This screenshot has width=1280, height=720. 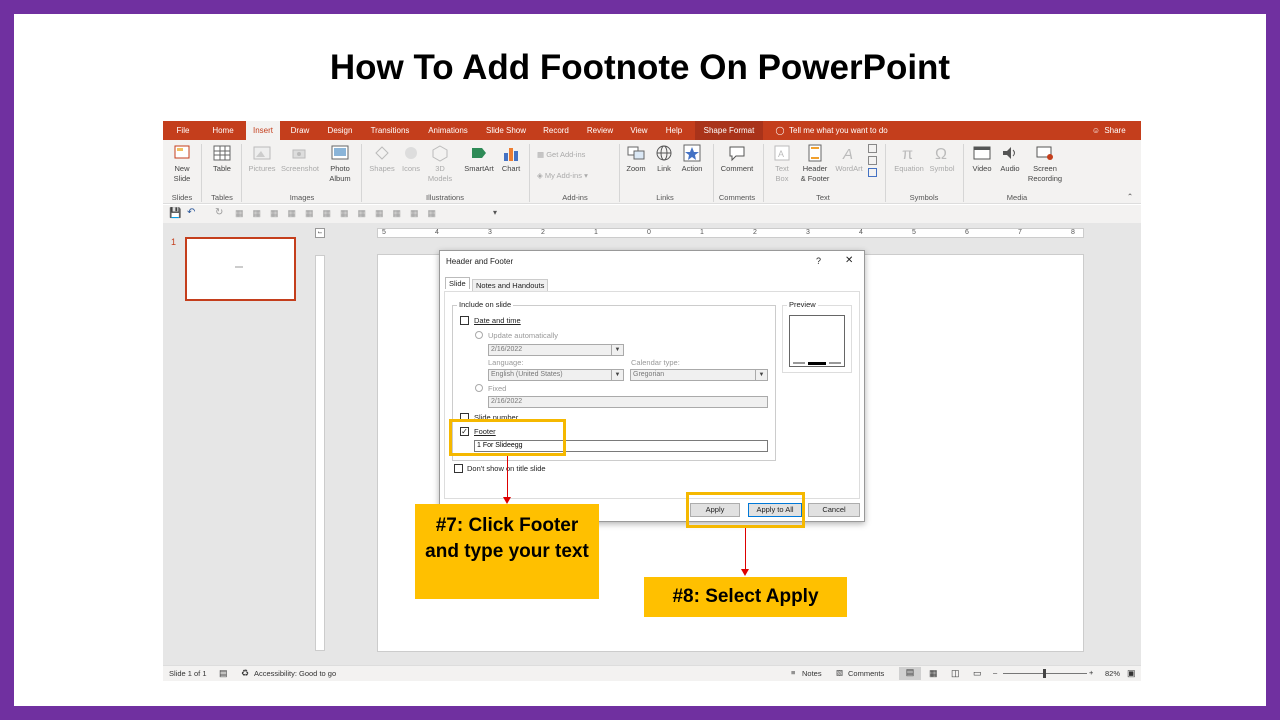 What do you see at coordinates (182, 164) in the screenshot?
I see `new-slide-button: New Slide` at bounding box center [182, 164].